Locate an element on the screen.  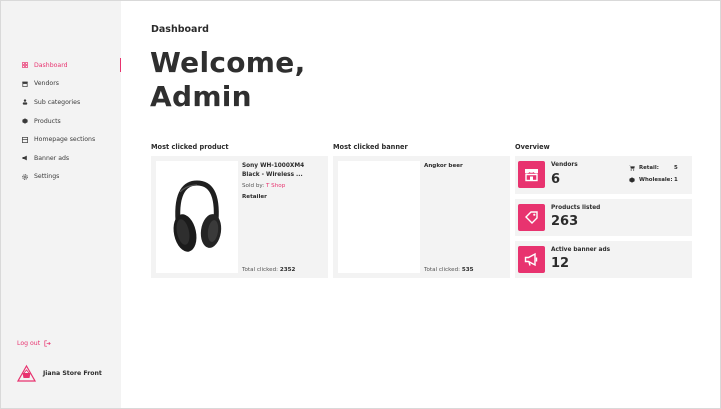
tag-icon is located at coordinates (531, 217).